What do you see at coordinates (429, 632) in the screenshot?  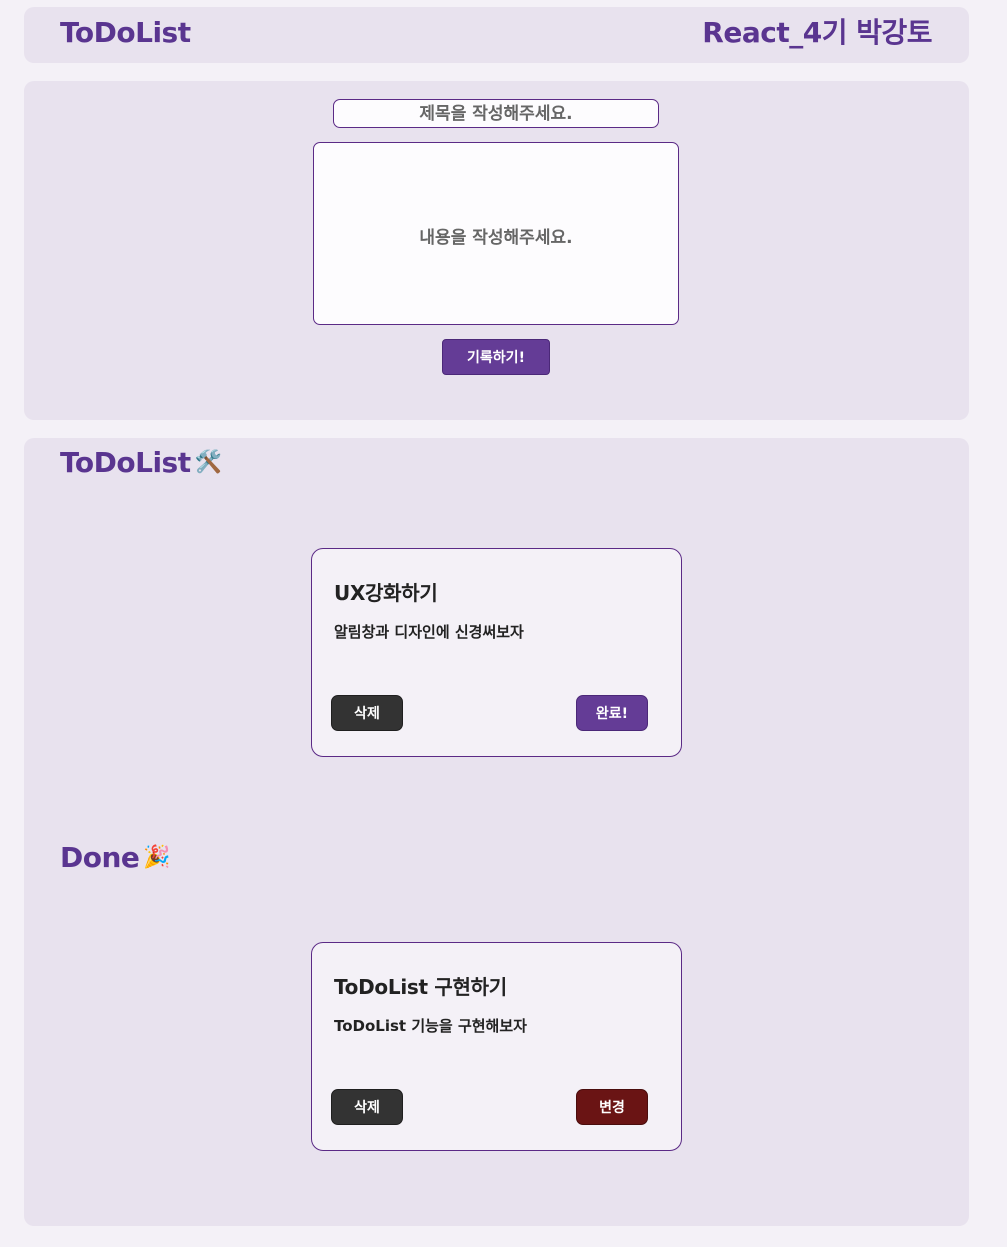 I see `card-body: 알림창과 디자인에 신경써보자` at bounding box center [429, 632].